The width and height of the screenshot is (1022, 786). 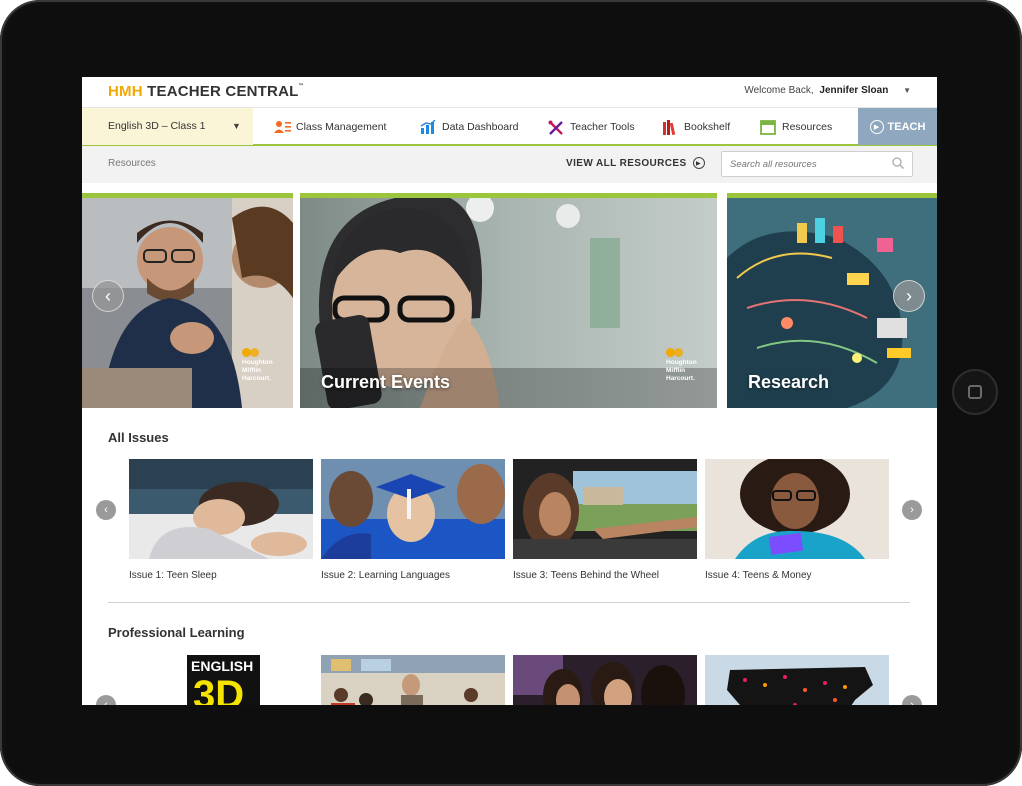 I want to click on play-circle-icon: ▶, so click(x=876, y=126).